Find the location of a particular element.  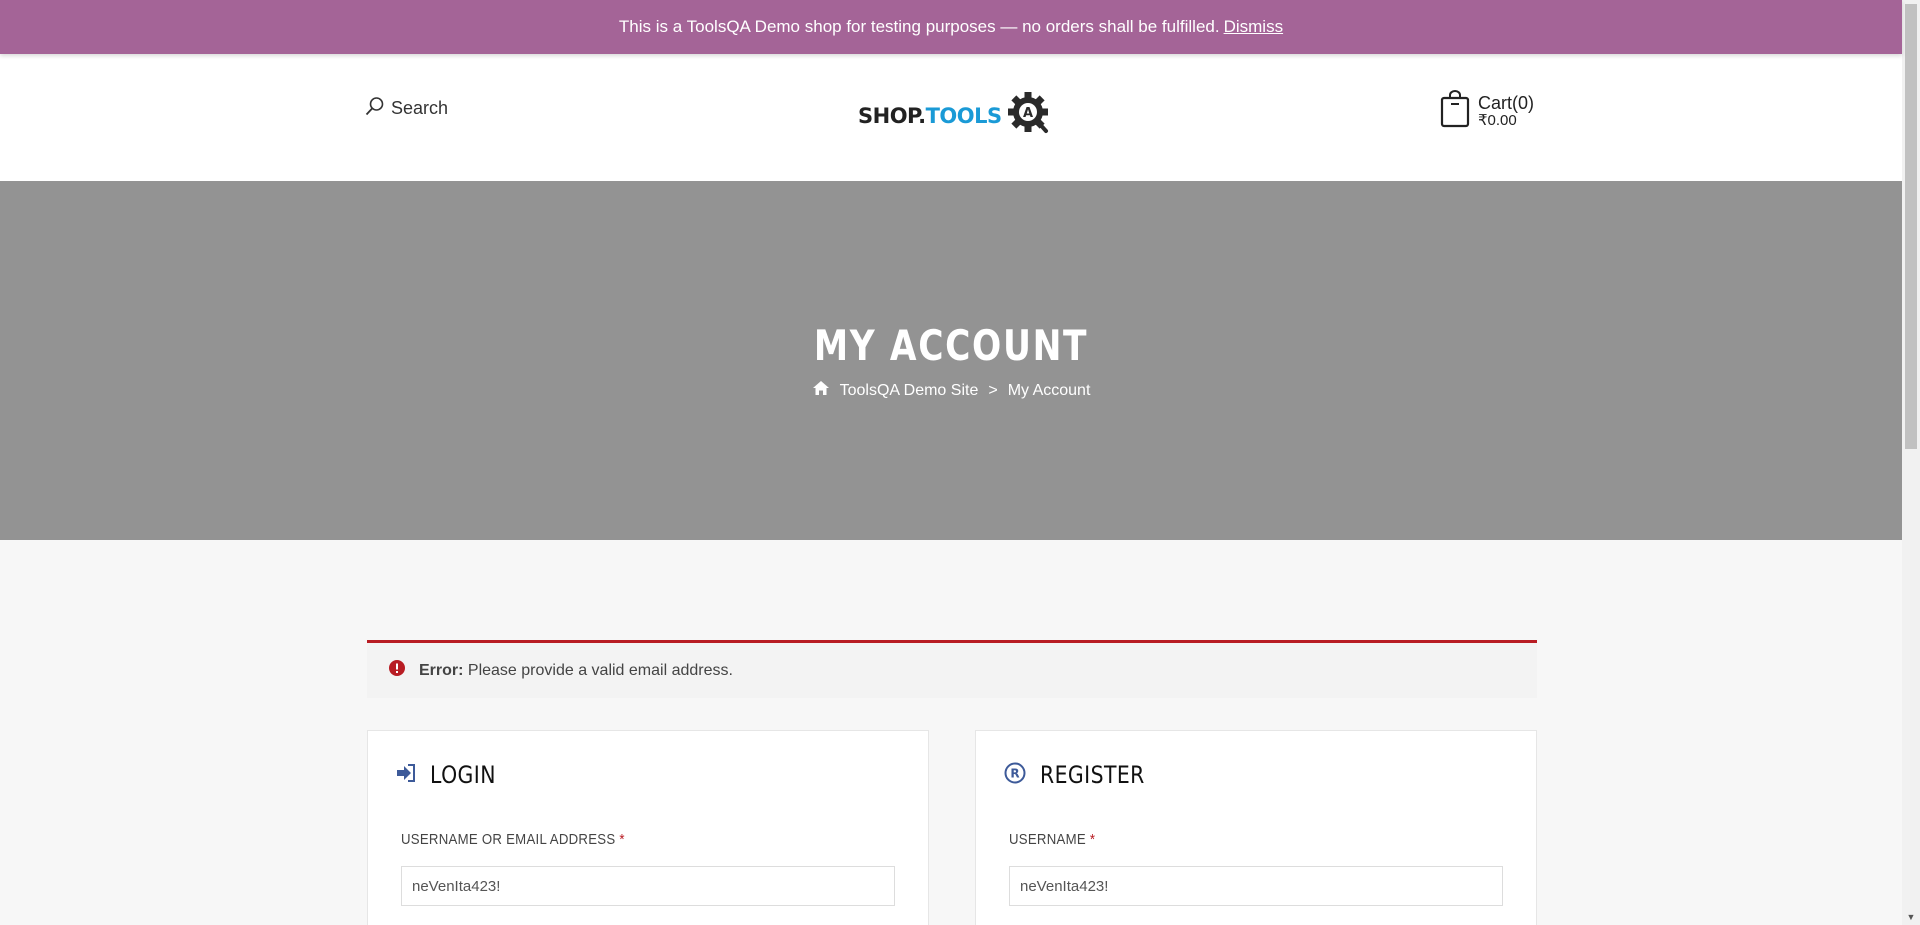

register-username-label: USERNAME * is located at coordinates (1052, 839).